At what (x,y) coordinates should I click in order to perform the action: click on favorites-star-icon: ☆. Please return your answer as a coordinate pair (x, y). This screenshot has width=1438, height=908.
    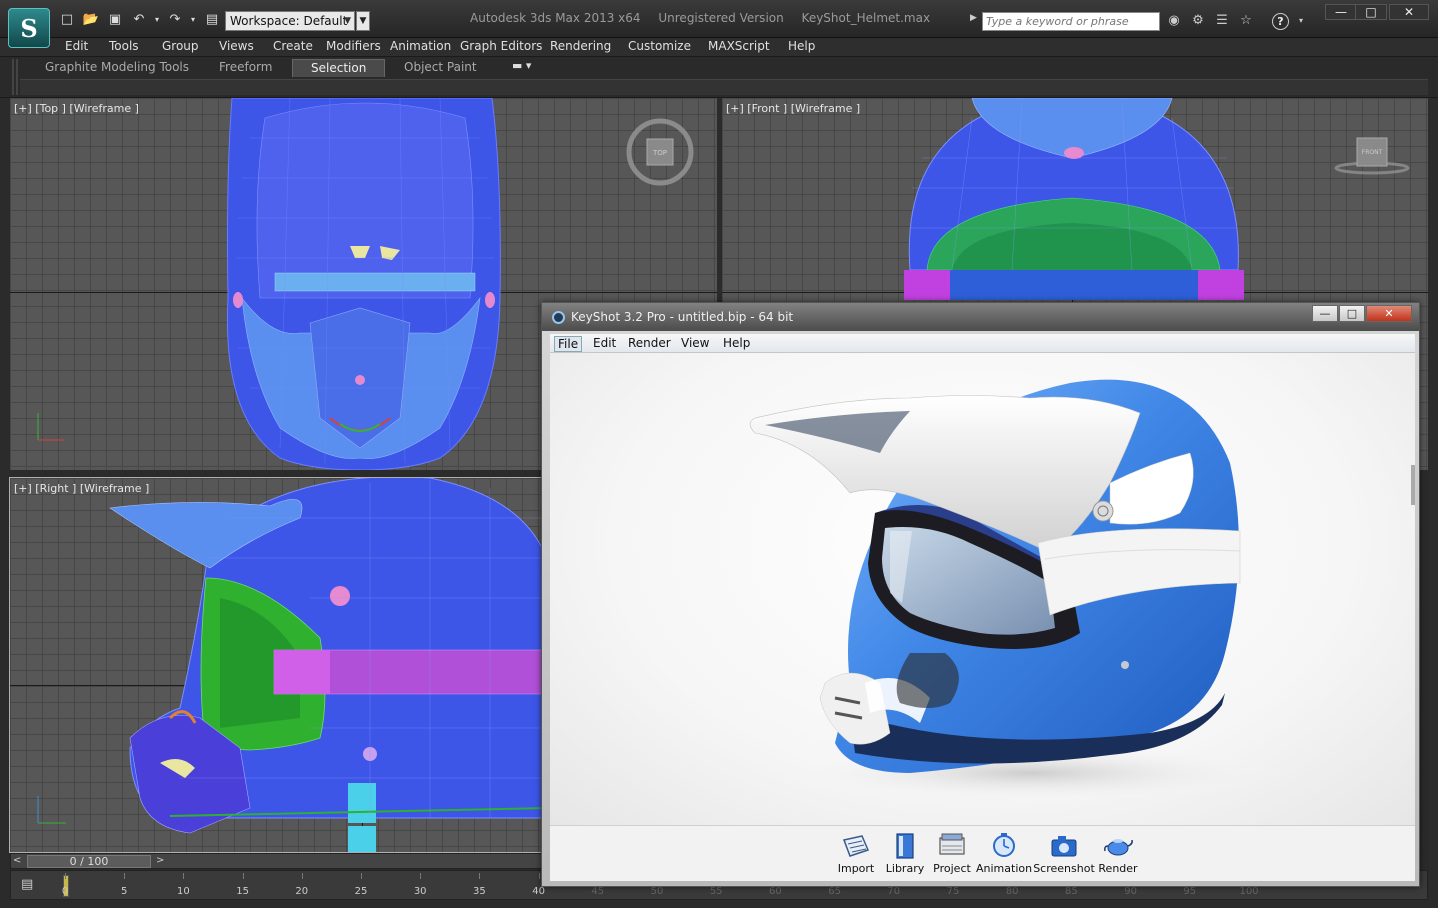
    Looking at the image, I should click on (1246, 21).